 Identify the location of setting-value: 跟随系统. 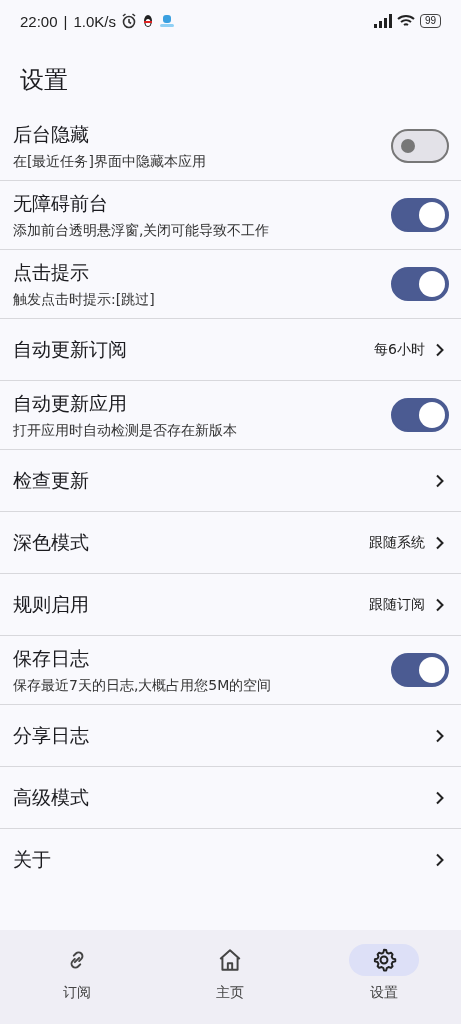
(397, 542).